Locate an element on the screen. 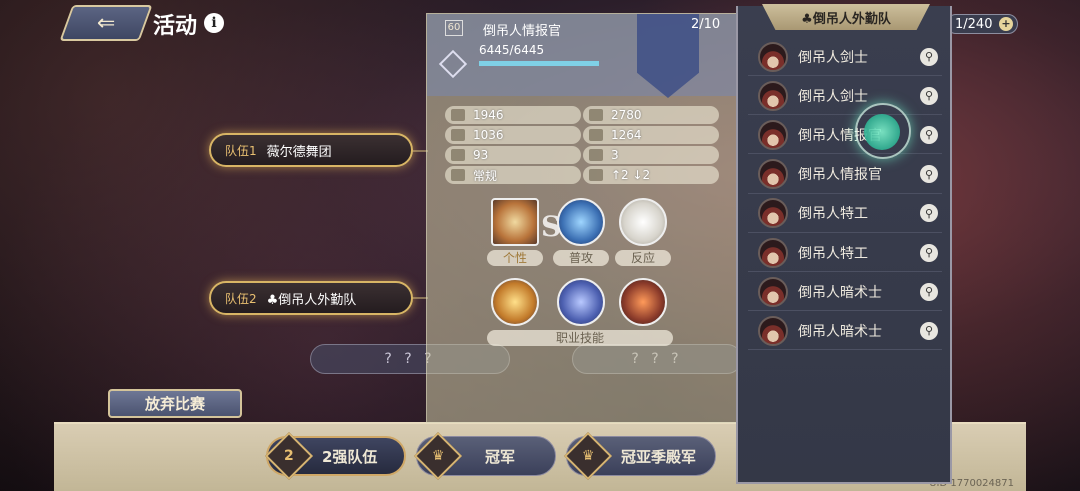 Image resolution: width=1080 pixels, height=491 pixels. stat-range: ↑2 ↓2 is located at coordinates (651, 175).